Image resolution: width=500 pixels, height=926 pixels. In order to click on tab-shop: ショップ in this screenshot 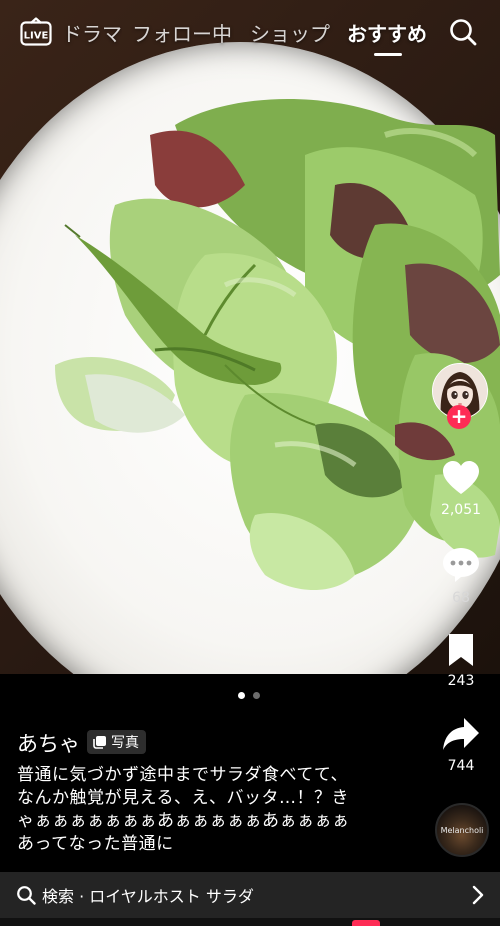, I will do `click(290, 32)`.